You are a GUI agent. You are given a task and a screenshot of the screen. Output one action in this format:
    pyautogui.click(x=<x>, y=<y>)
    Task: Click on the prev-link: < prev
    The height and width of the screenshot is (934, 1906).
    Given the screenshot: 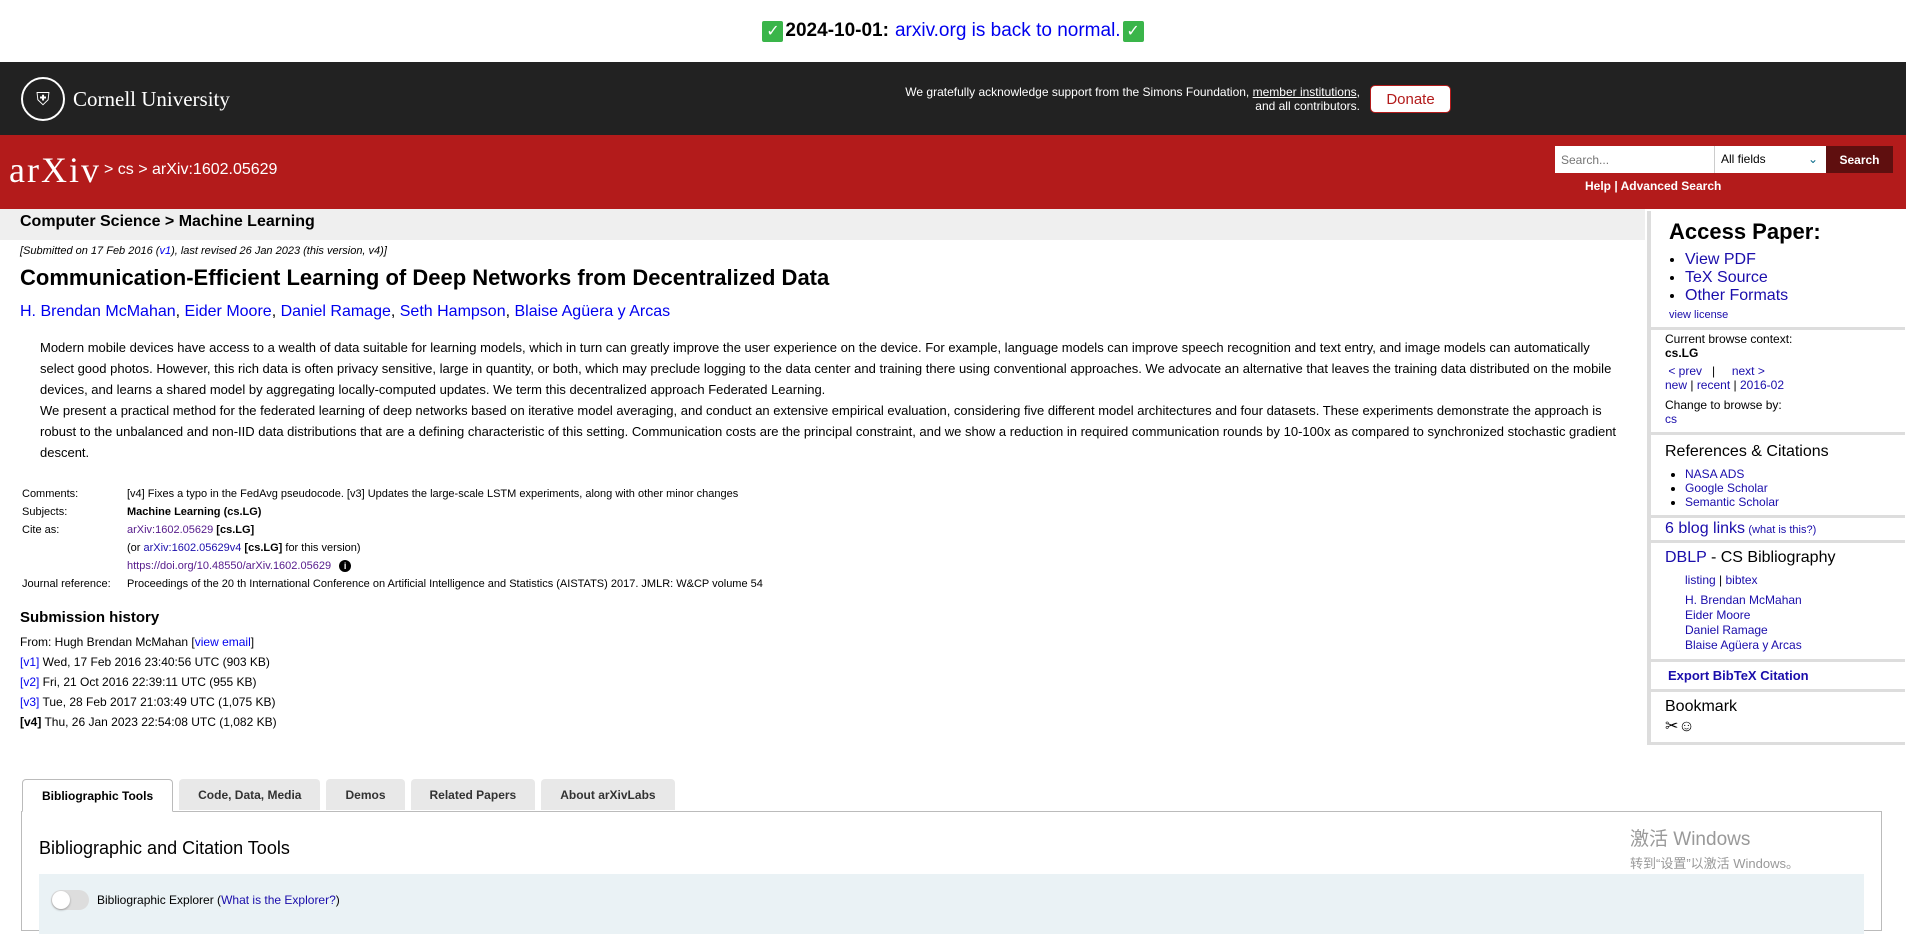 What is the action you would take?
    pyautogui.click(x=1685, y=371)
    